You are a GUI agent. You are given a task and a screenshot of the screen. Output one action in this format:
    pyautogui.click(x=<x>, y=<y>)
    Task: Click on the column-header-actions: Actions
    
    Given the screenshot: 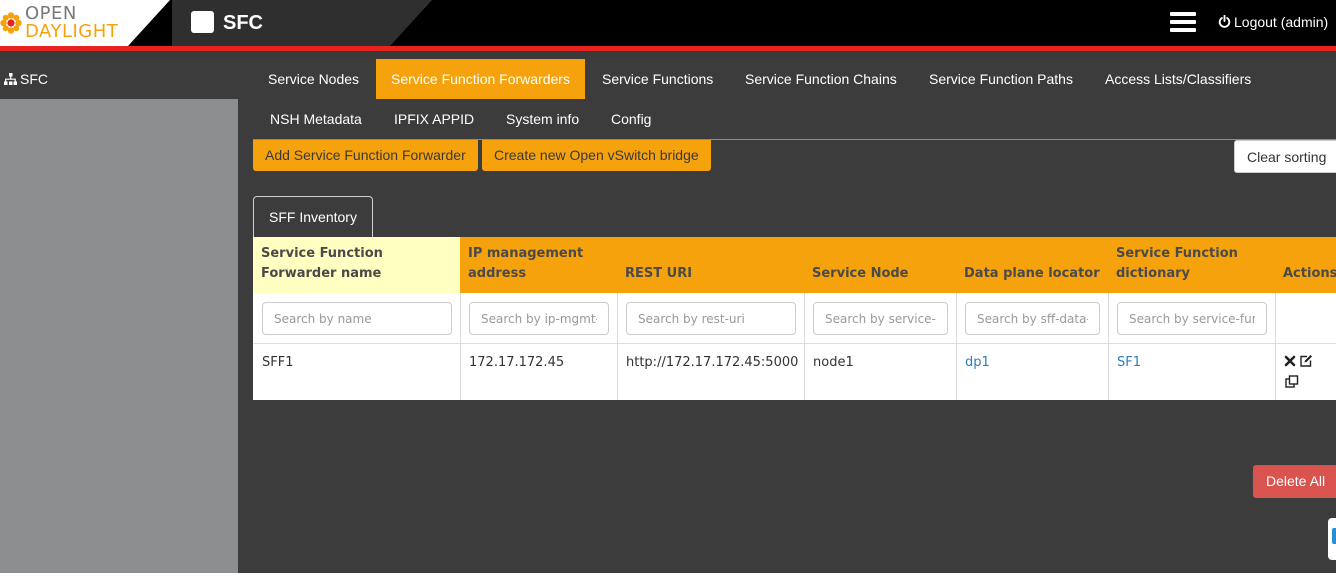 What is the action you would take?
    pyautogui.click(x=1305, y=265)
    